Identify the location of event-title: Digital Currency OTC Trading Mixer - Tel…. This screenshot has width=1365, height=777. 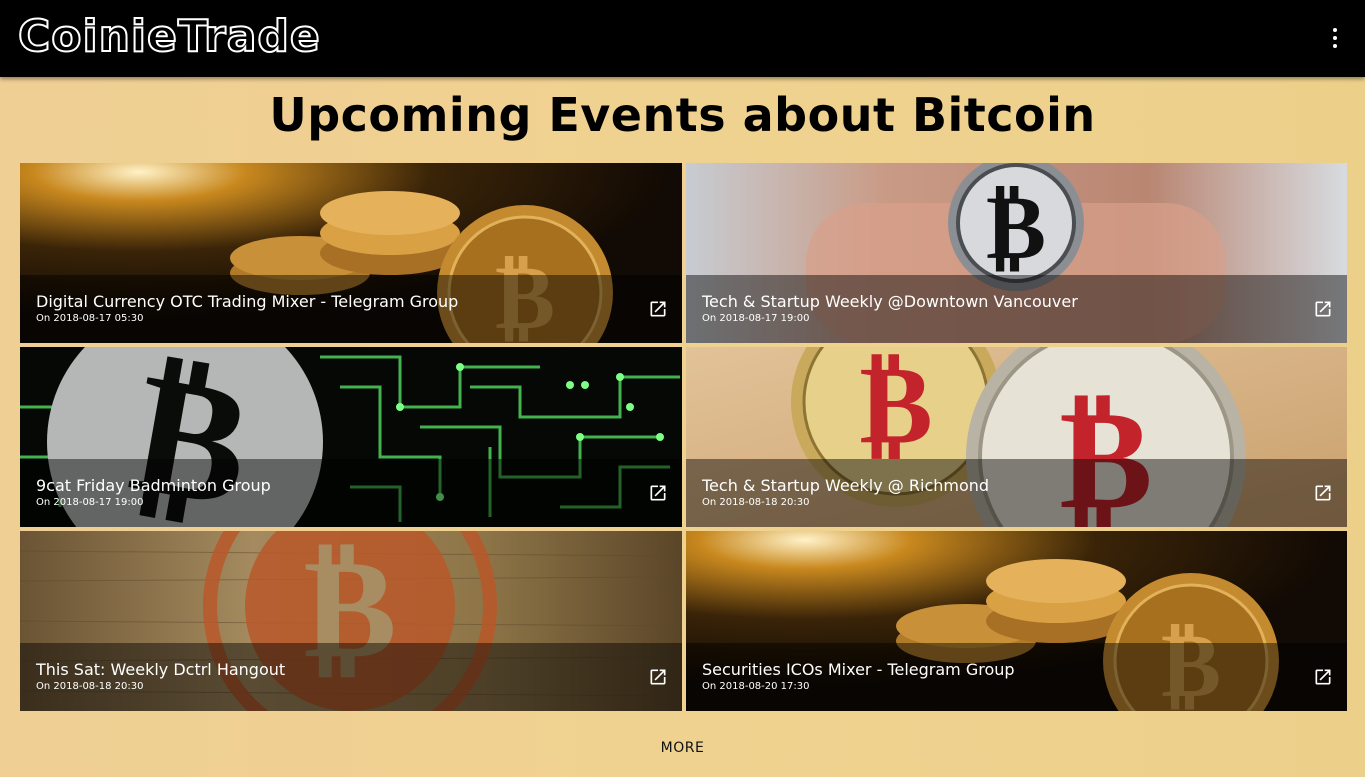
(247, 301).